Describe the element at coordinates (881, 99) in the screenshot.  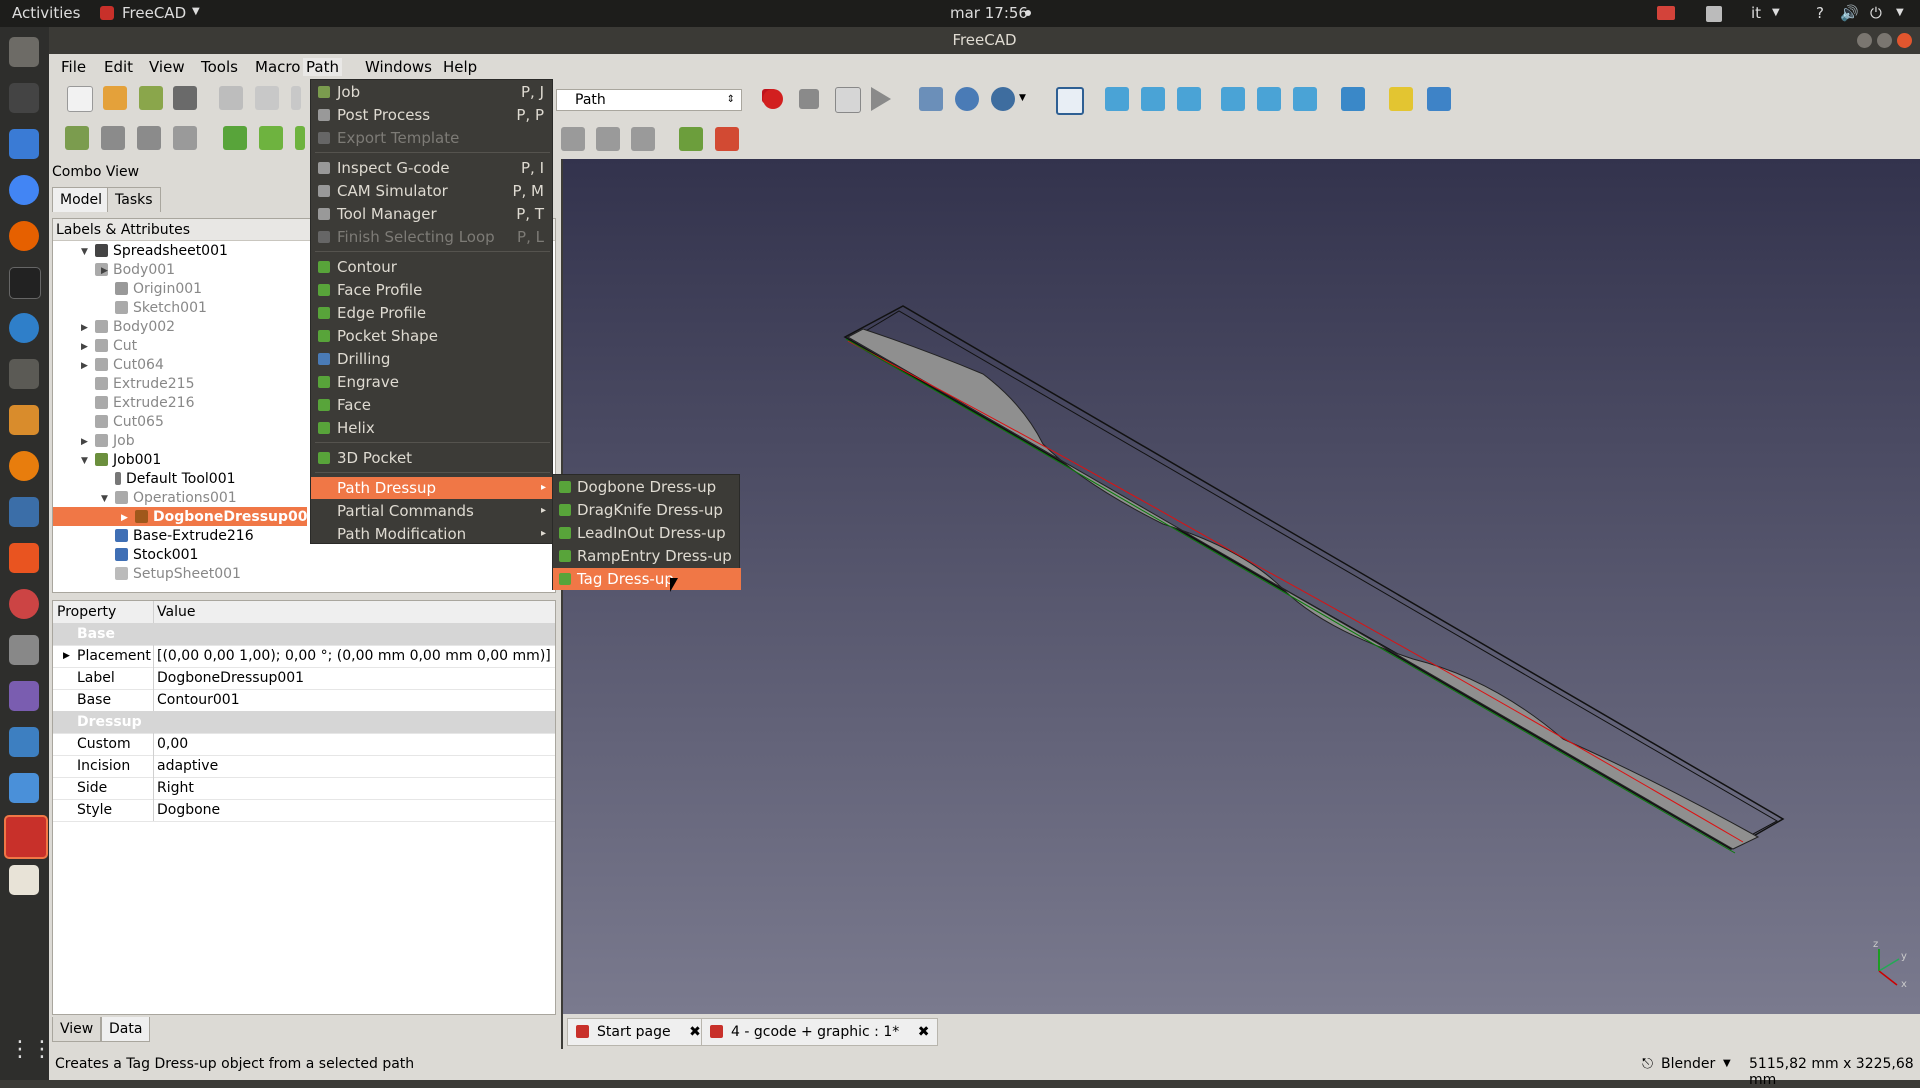
I see `run-macro-icon` at that location.